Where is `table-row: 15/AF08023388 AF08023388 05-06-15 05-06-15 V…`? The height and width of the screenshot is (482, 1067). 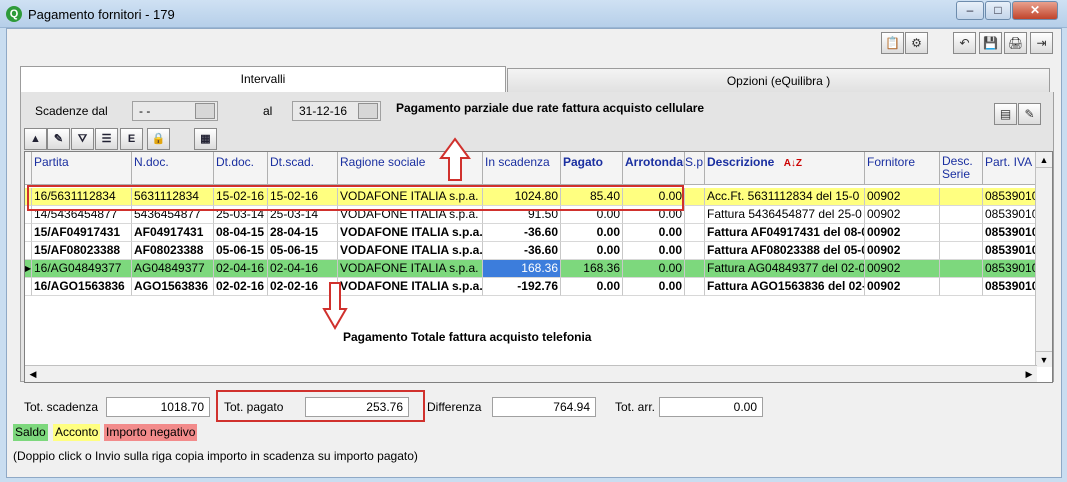 table-row: 15/AF08023388 AF08023388 05-06-15 05-06-15 V… is located at coordinates (531, 251).